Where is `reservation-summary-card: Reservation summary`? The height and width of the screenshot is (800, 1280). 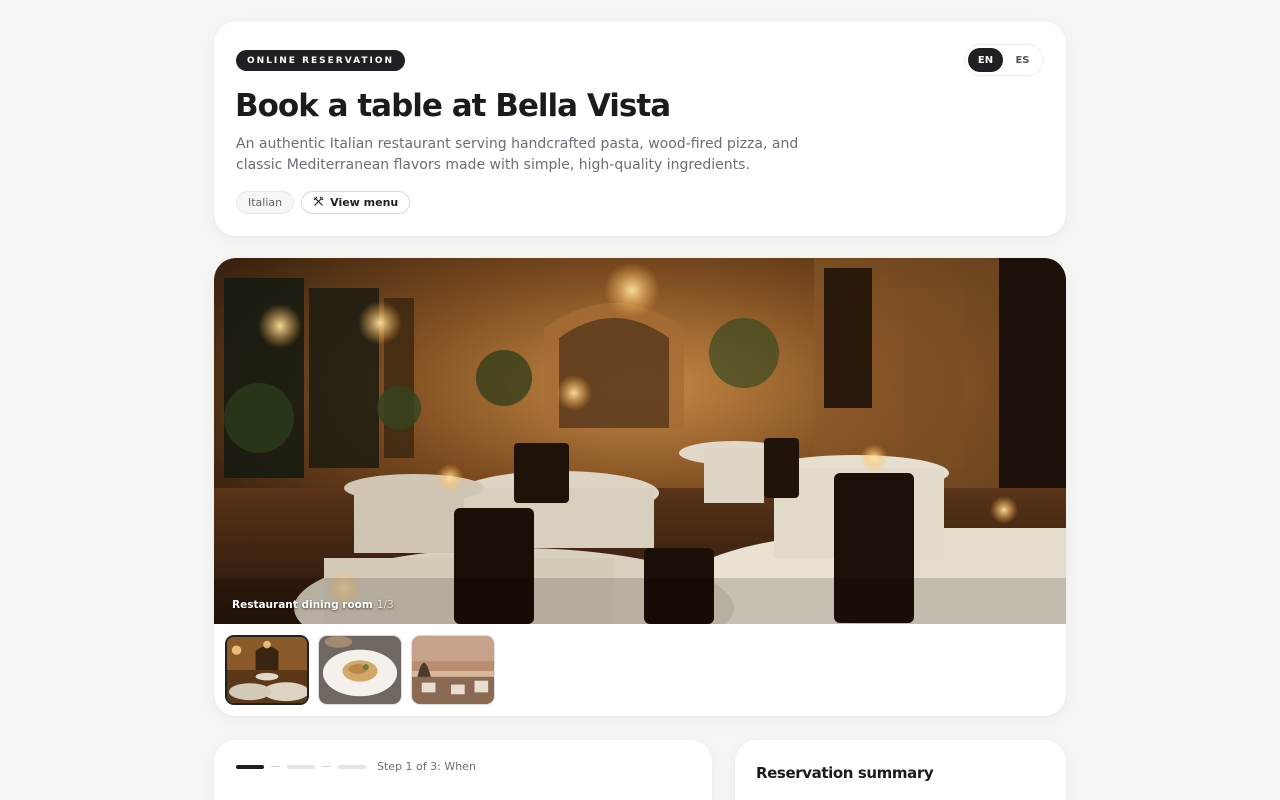 reservation-summary-card: Reservation summary is located at coordinates (900, 770).